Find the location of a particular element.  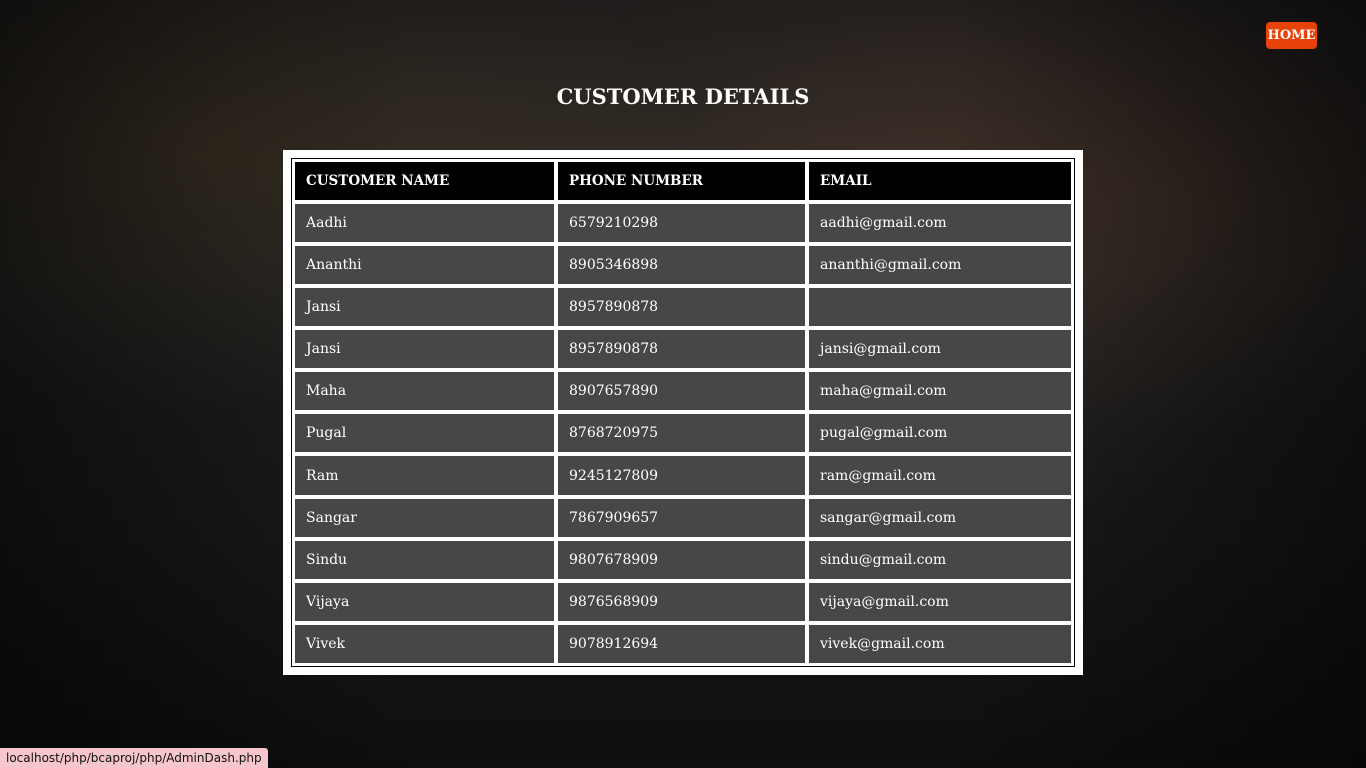

table-row: Pugal 8768720975 pugal@gmail.com is located at coordinates (683, 433).